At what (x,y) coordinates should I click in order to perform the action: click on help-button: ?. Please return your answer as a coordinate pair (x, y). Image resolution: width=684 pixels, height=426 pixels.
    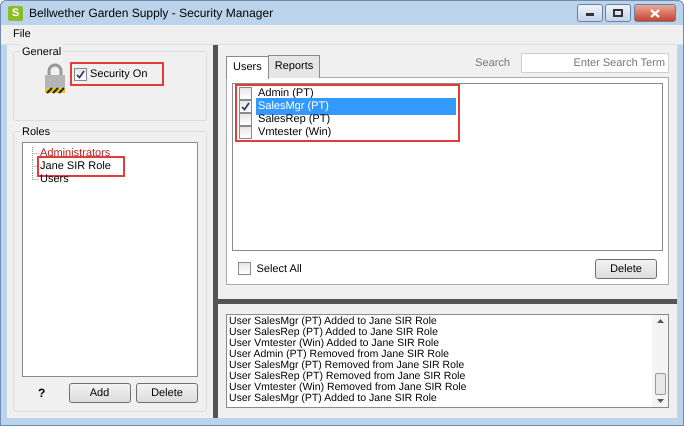
    Looking at the image, I should click on (45, 393).